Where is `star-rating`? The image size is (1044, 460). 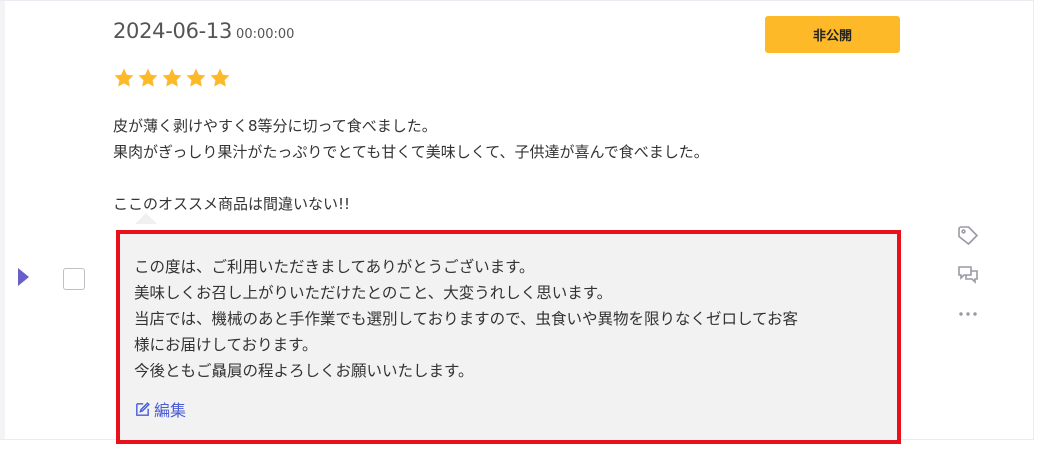
star-rating is located at coordinates (172, 78).